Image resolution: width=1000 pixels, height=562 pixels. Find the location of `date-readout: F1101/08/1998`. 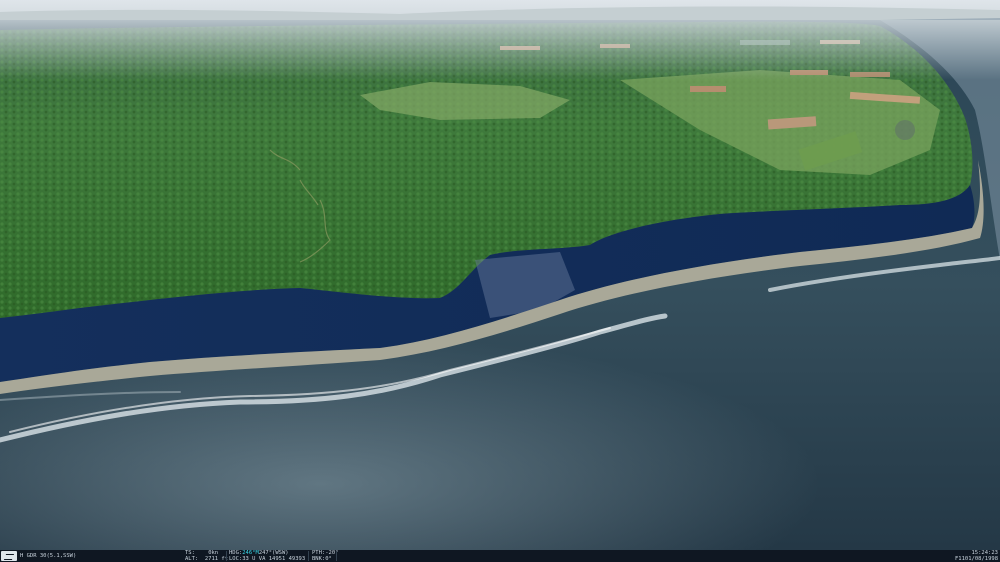

date-readout: F1101/08/1998 is located at coordinates (976, 559).